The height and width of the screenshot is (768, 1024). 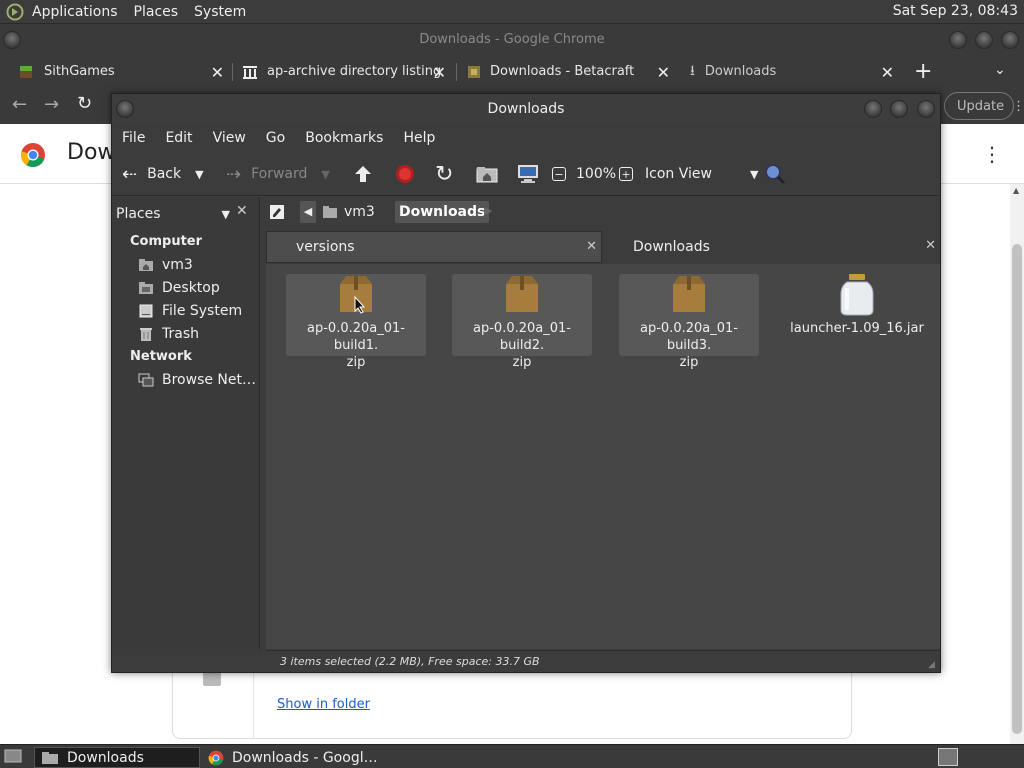 I want to click on file-name: launcher-1.09_16.jar, so click(x=857, y=328).